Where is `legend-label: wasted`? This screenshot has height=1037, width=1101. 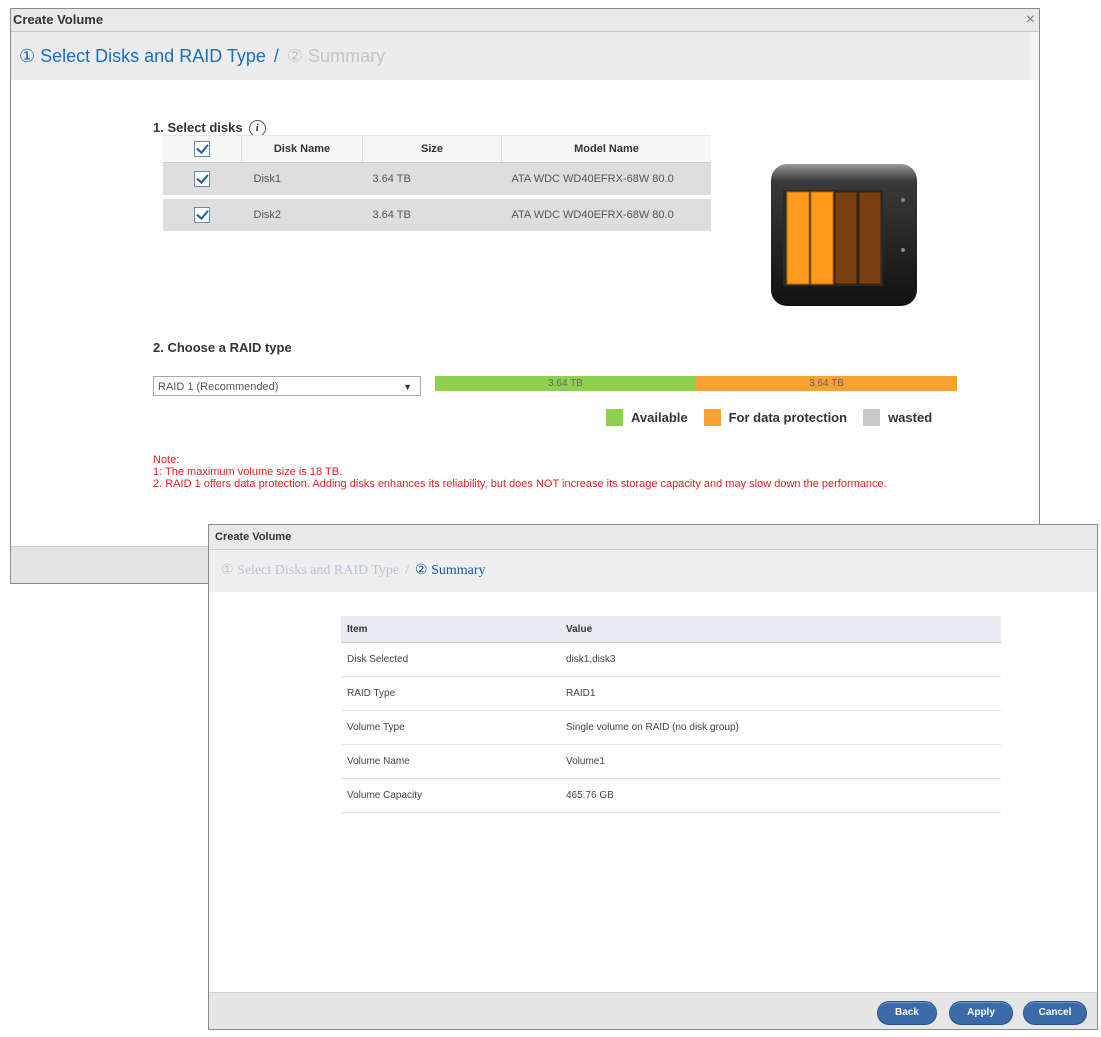 legend-label: wasted is located at coordinates (910, 417).